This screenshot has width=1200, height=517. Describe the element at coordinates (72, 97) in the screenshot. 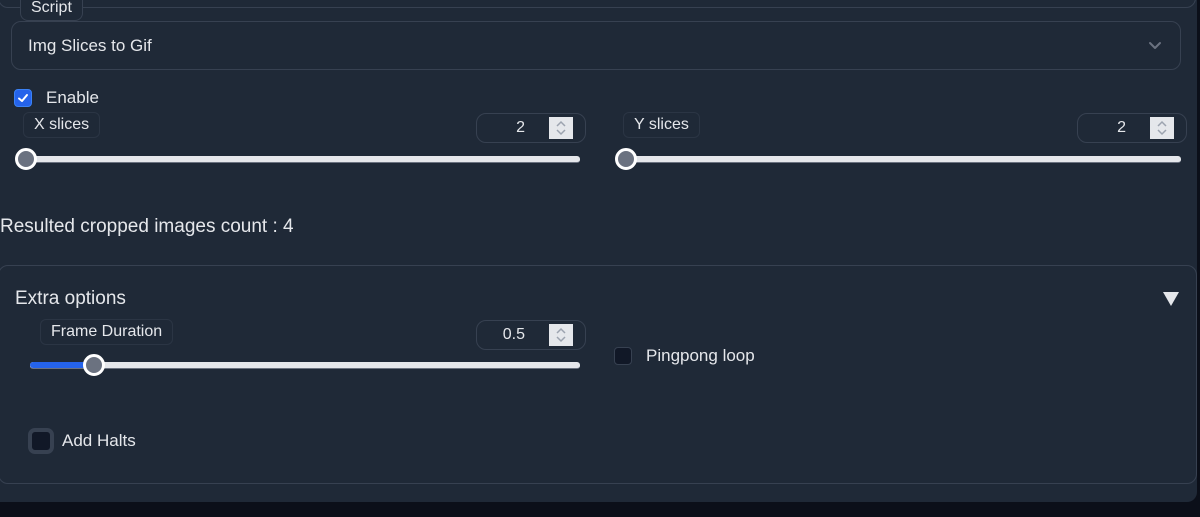

I see `enable-label: Enable` at that location.